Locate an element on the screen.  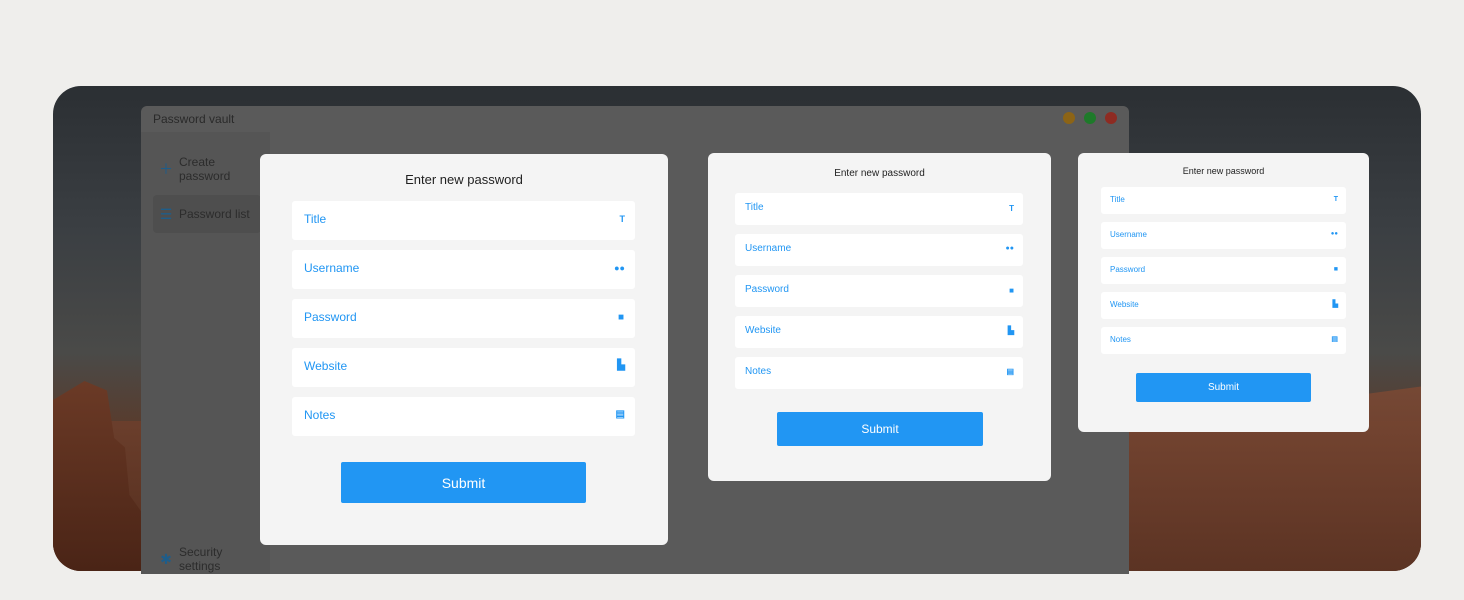
sidebar-item-security-settings: ✱ Security settings is located at coordinates (207, 557).